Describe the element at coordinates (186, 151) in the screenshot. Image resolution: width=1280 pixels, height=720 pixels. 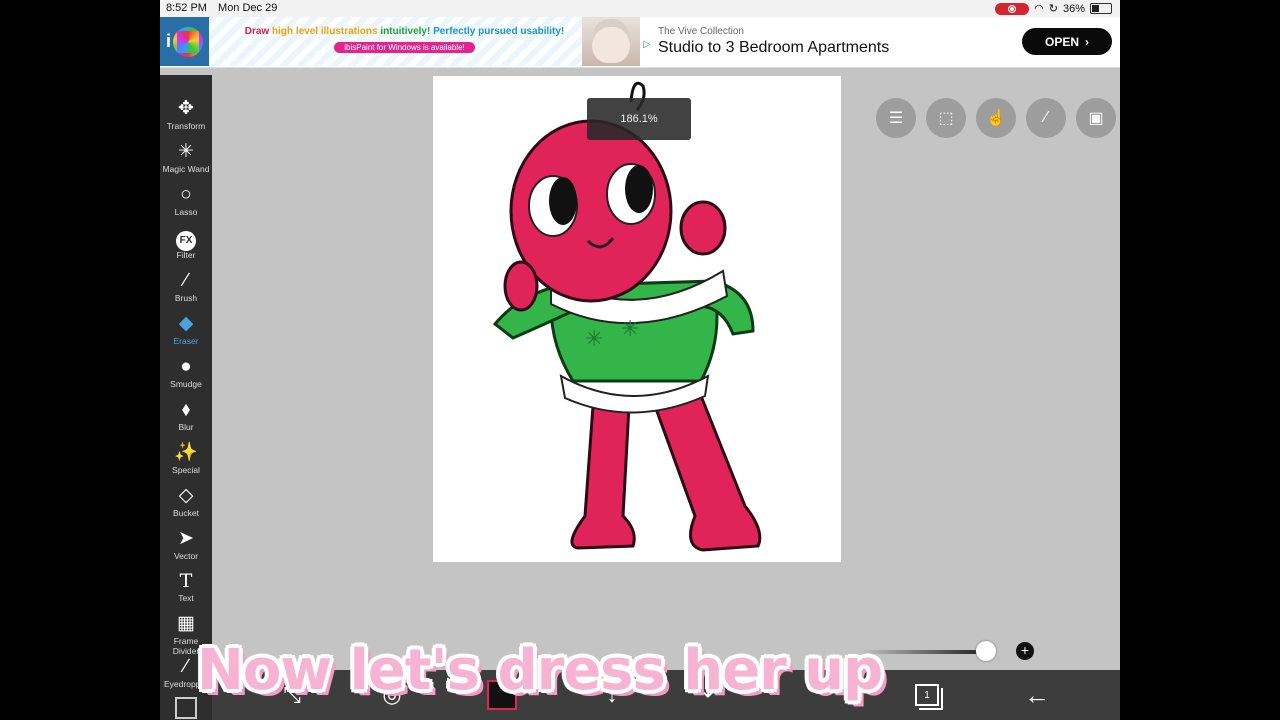
I see `magic-wand-icon: ✳` at that location.